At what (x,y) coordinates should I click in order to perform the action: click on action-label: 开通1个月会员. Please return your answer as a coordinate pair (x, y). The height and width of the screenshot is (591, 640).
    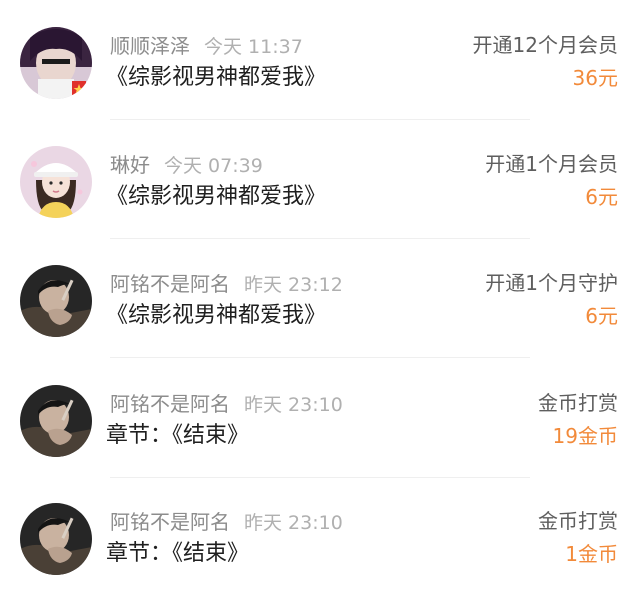
    Looking at the image, I should click on (551, 164).